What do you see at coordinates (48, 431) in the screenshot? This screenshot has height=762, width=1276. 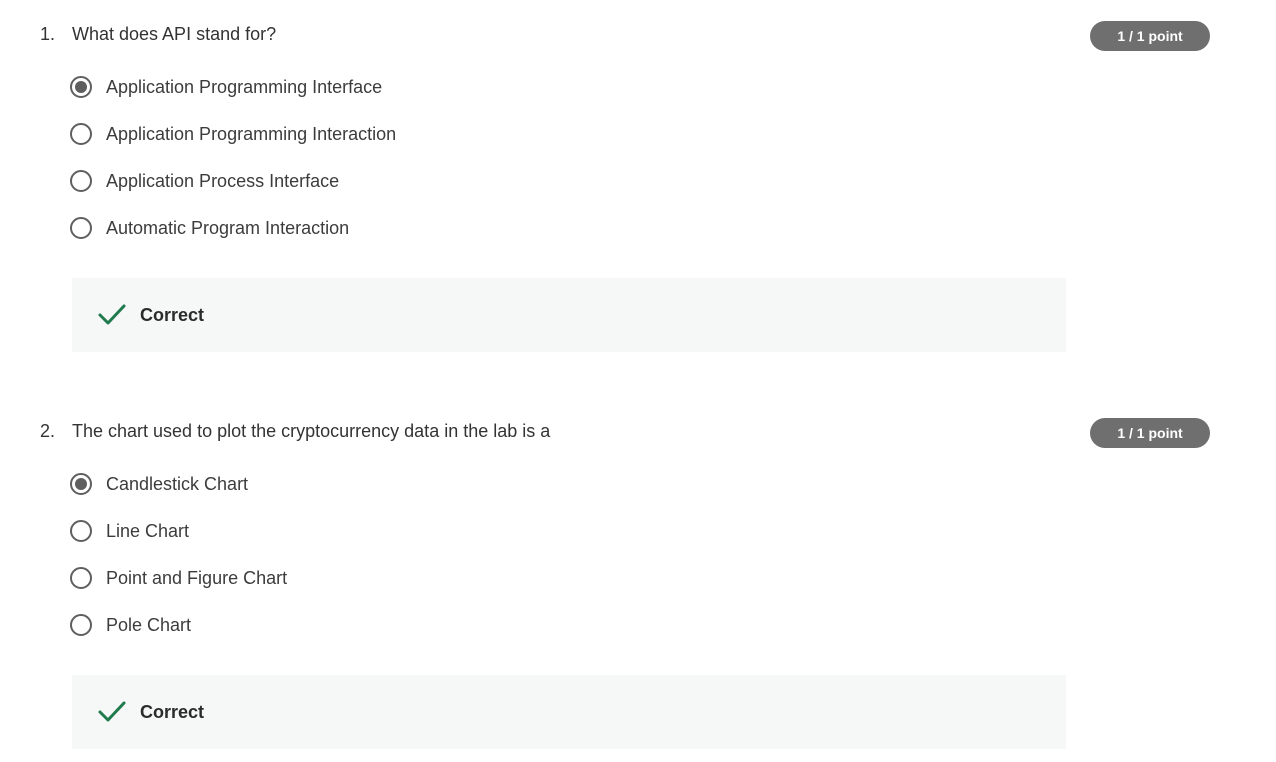 I see `question-number: 2.` at bounding box center [48, 431].